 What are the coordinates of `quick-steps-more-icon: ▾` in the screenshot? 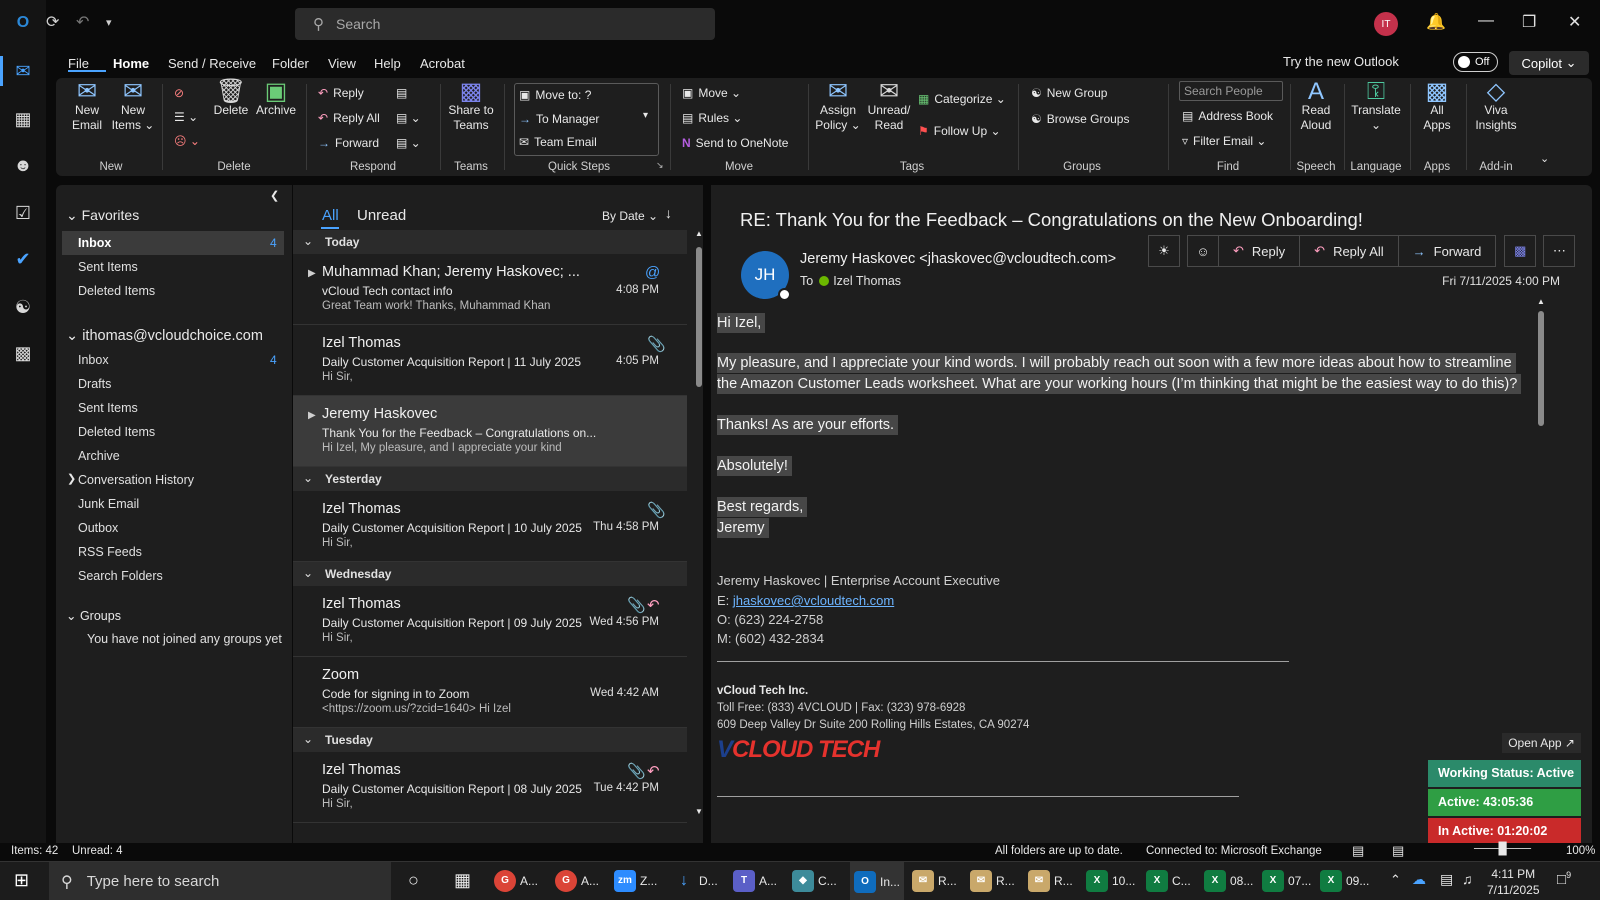 It's located at (645, 115).